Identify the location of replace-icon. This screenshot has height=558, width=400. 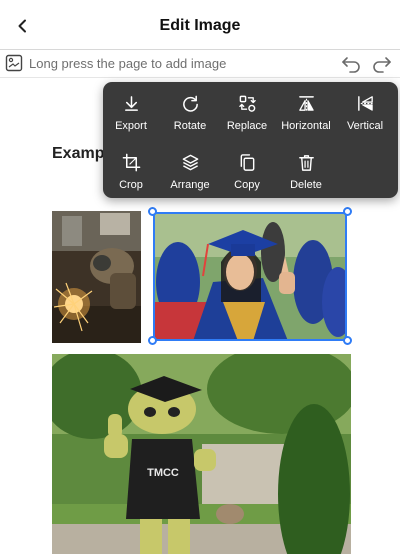
(247, 103).